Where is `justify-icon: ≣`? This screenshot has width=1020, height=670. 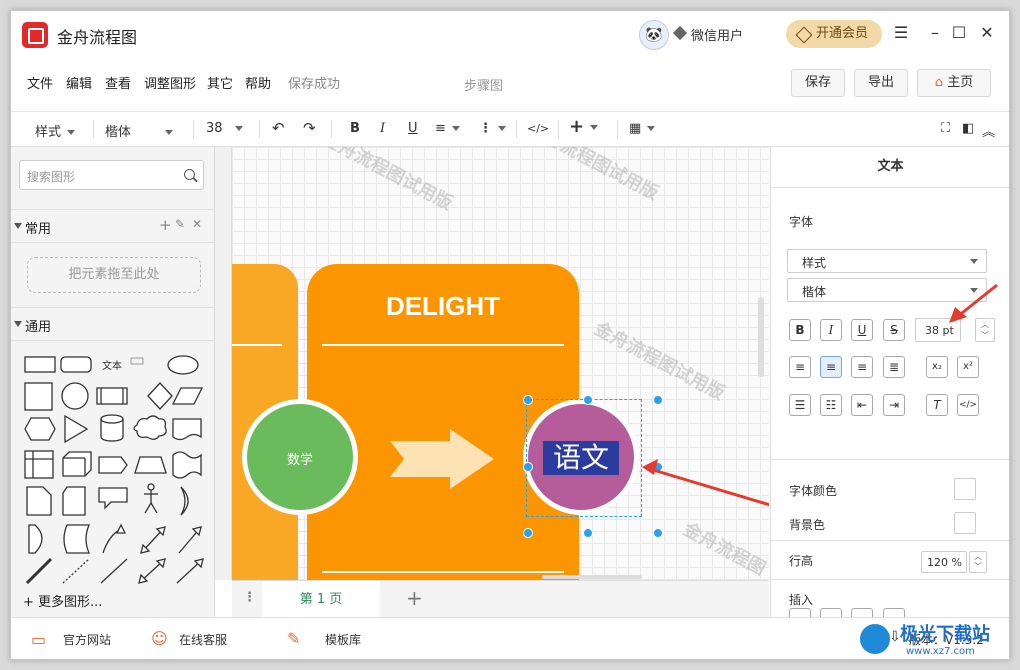 justify-icon: ≣ is located at coordinates (894, 367).